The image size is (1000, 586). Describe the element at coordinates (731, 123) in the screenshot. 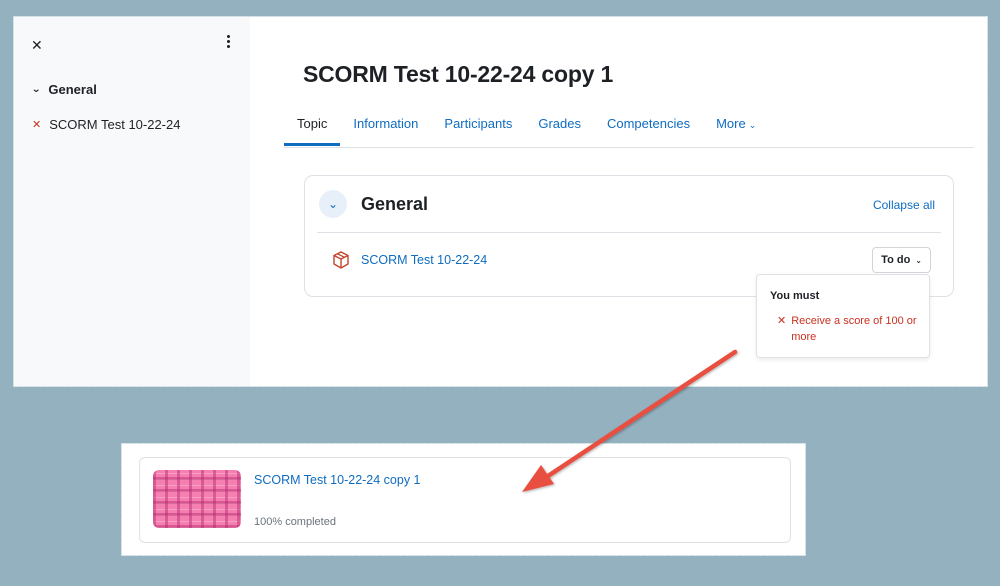

I see `tab-more-label: More` at that location.